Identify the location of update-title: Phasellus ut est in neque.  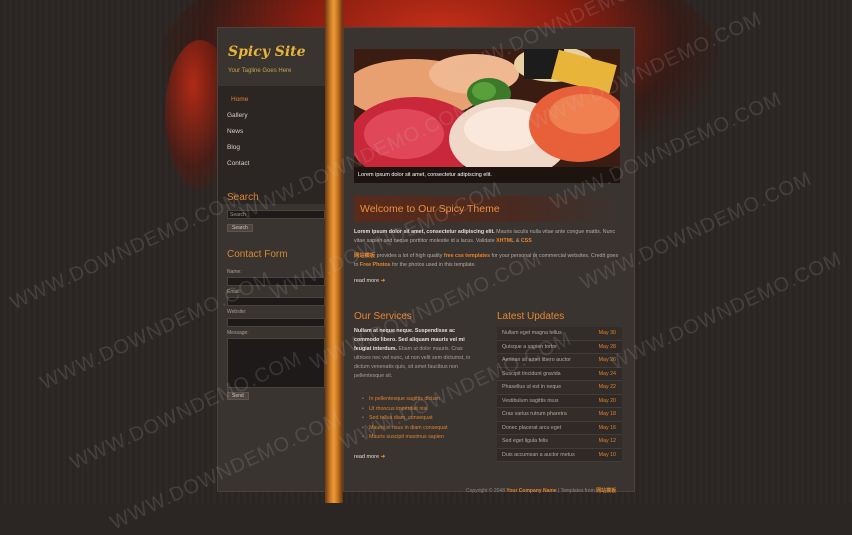
(532, 387).